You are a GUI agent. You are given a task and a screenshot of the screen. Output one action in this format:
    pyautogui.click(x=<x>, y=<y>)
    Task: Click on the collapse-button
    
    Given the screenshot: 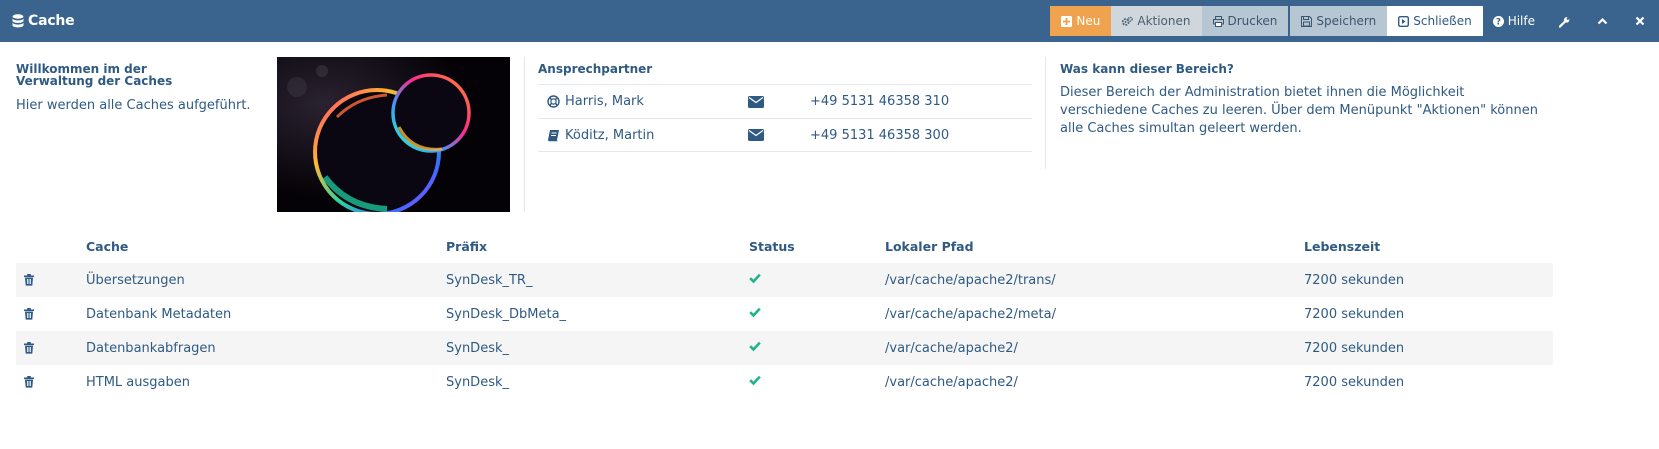 What is the action you would take?
    pyautogui.click(x=1602, y=21)
    